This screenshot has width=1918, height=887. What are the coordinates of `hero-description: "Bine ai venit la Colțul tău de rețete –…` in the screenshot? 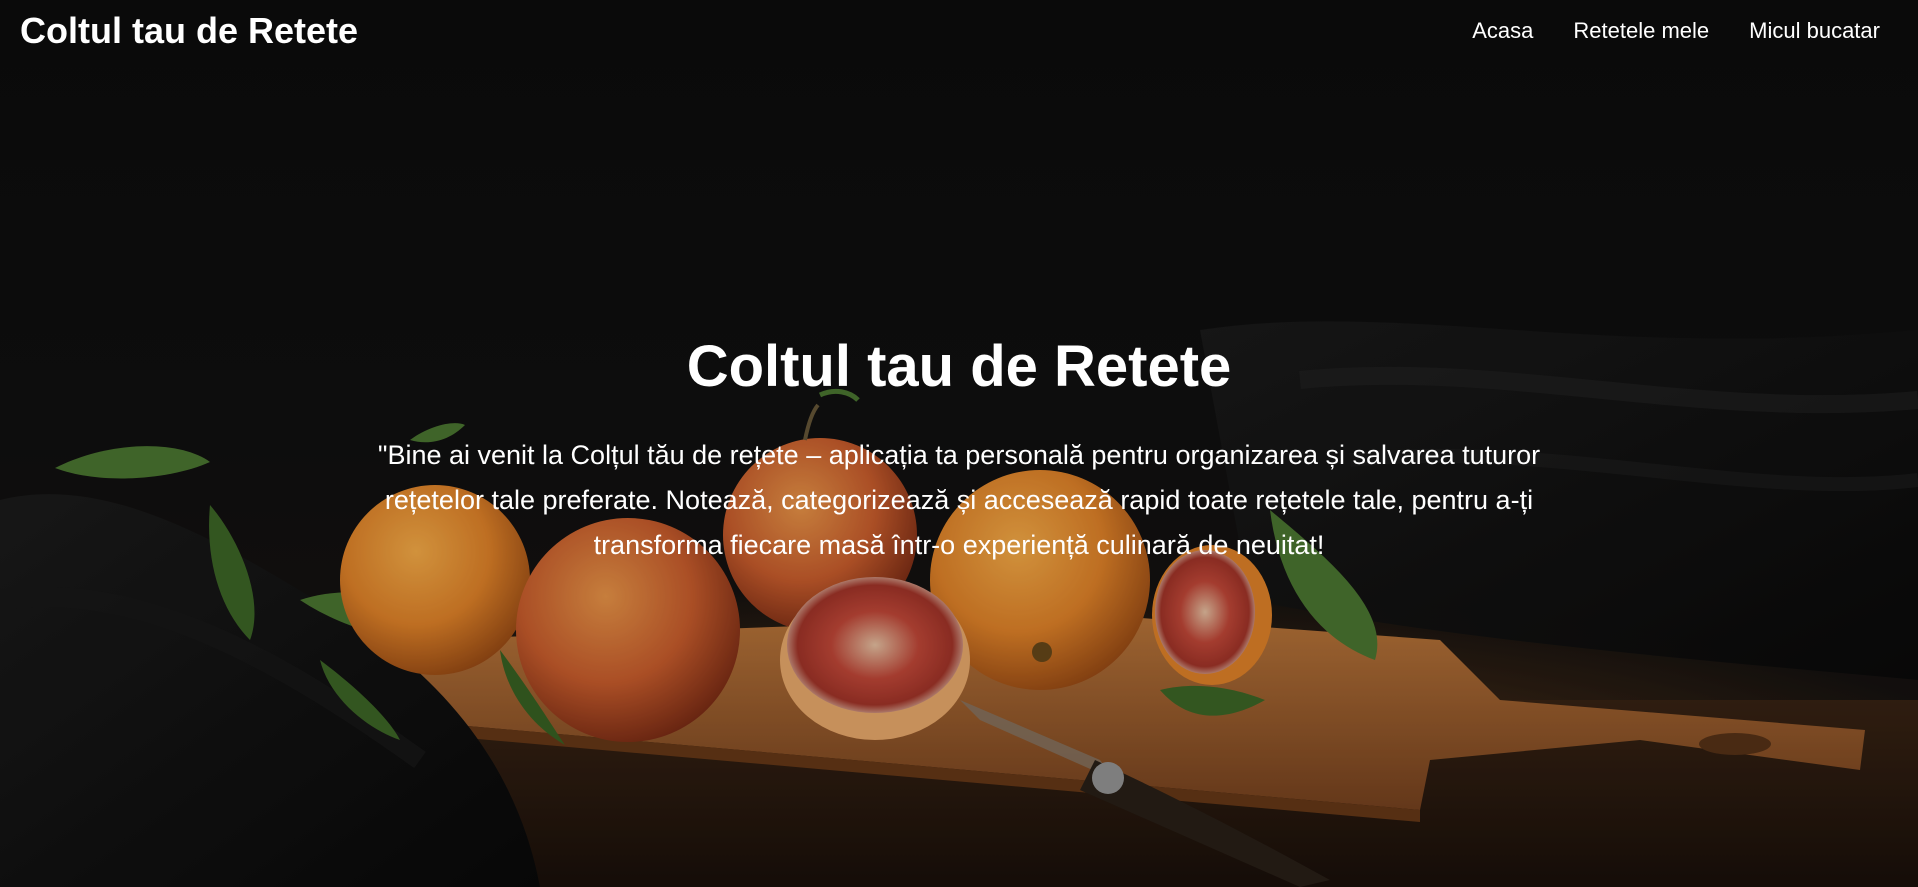 It's located at (959, 500).